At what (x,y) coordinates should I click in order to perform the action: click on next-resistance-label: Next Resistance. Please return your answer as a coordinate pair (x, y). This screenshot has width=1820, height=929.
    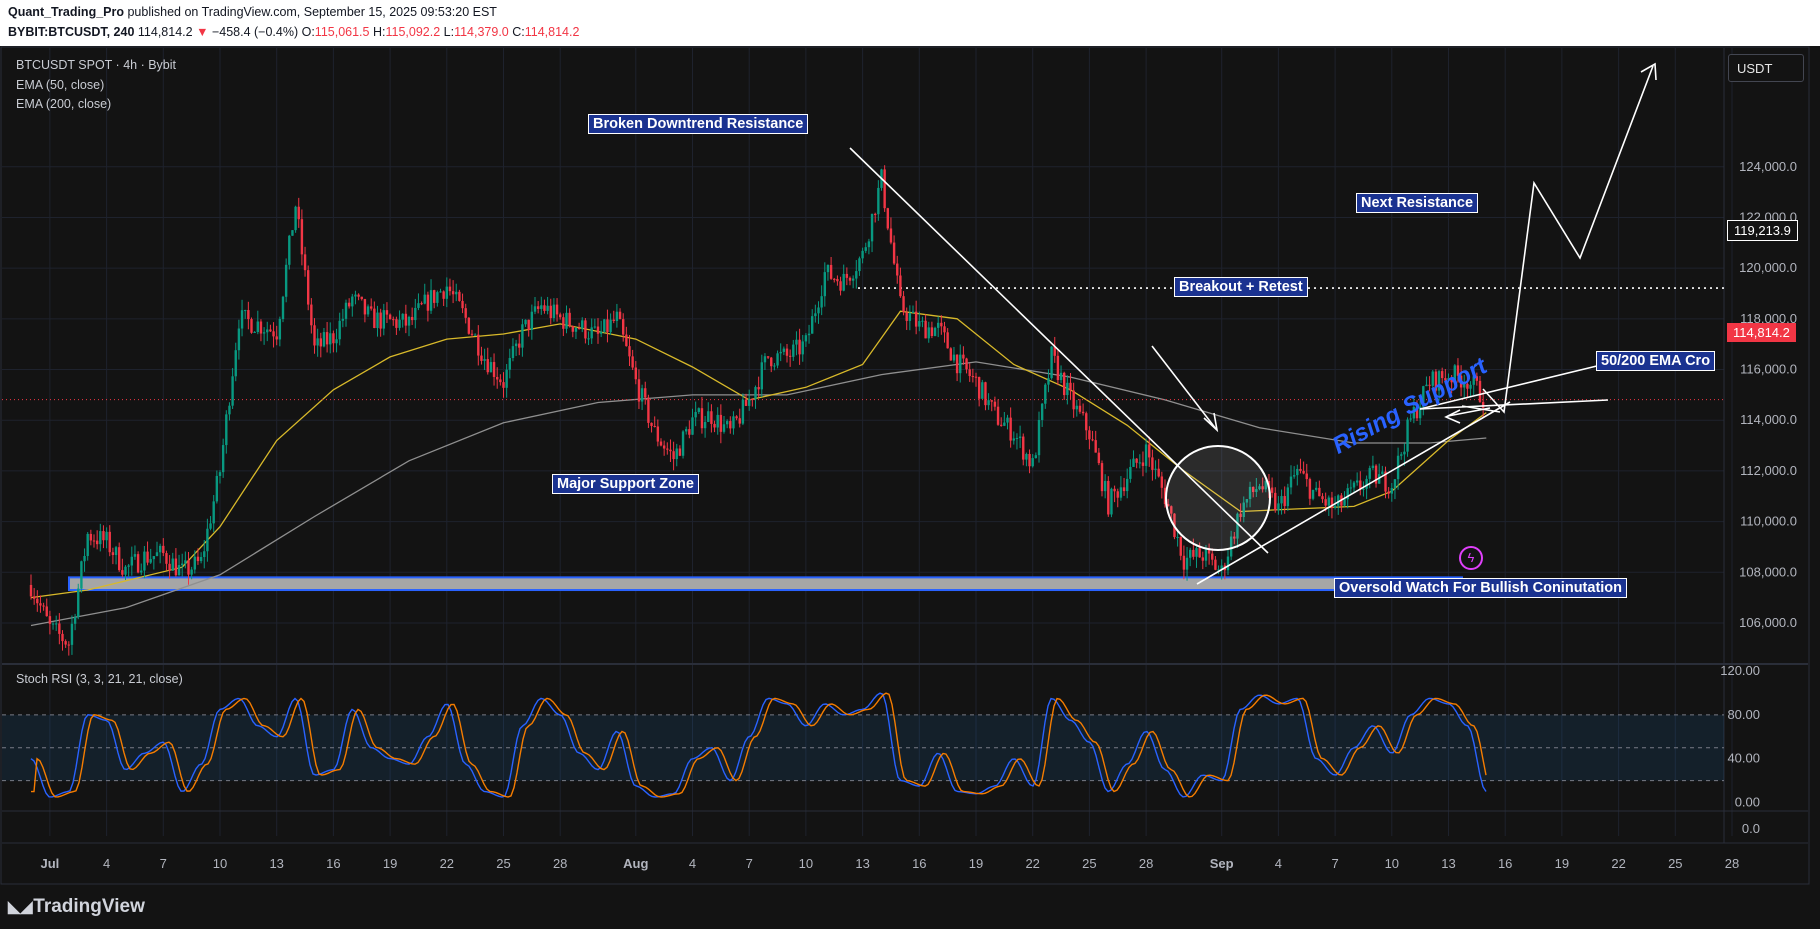
    Looking at the image, I should click on (1417, 203).